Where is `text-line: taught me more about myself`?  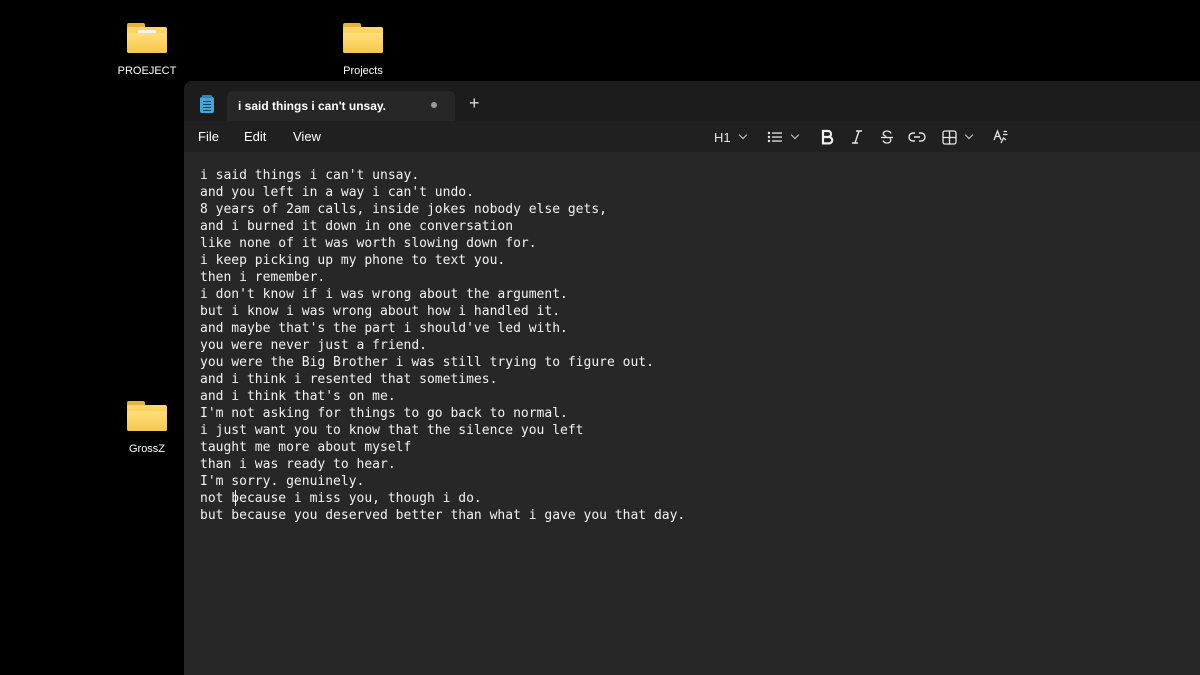
text-line: taught me more about myself is located at coordinates (306, 447).